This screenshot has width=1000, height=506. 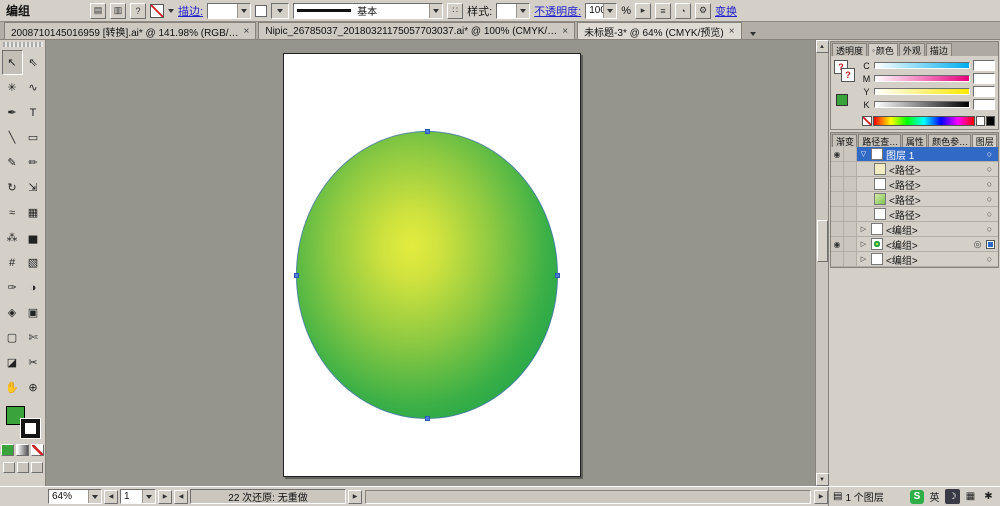 I want to click on layer-row-group3: ▷ <编组> ○, so click(x=914, y=259).